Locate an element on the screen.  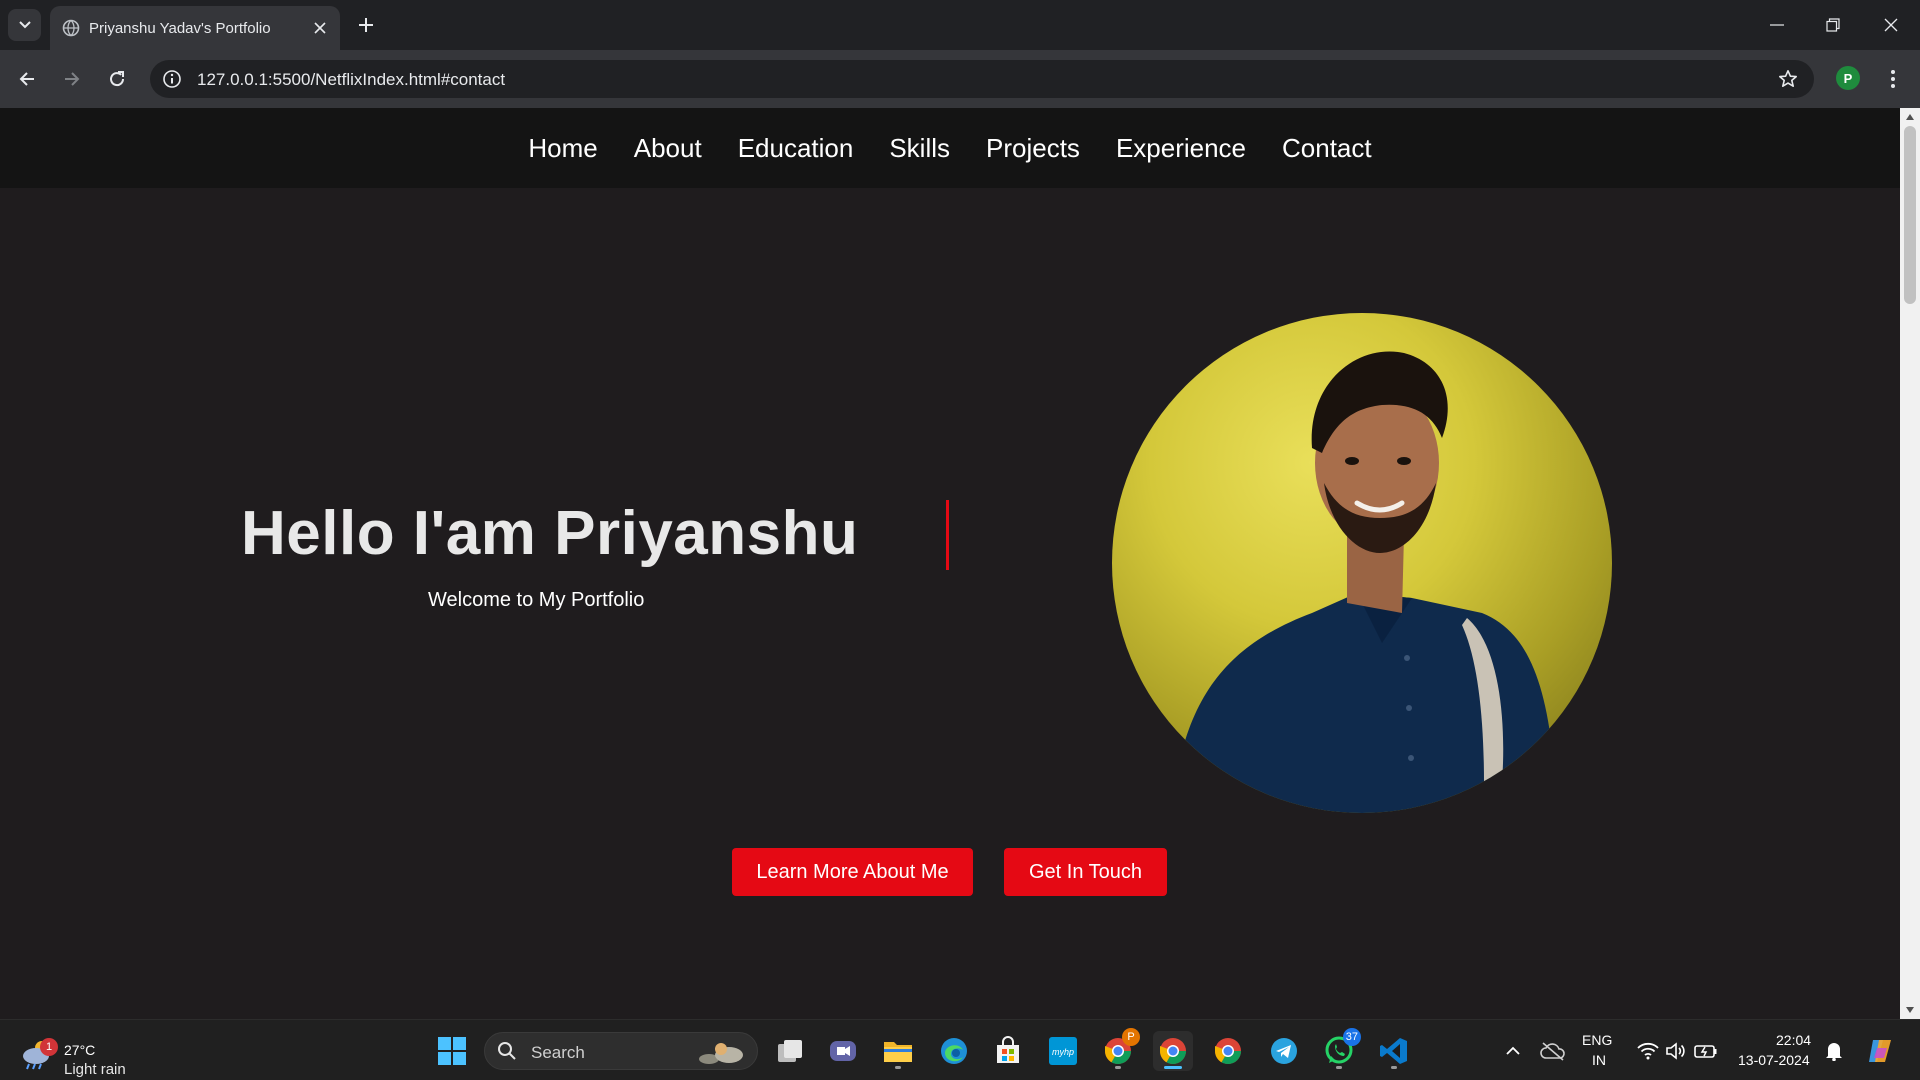
teams-chat-button is located at coordinates (843, 1051).